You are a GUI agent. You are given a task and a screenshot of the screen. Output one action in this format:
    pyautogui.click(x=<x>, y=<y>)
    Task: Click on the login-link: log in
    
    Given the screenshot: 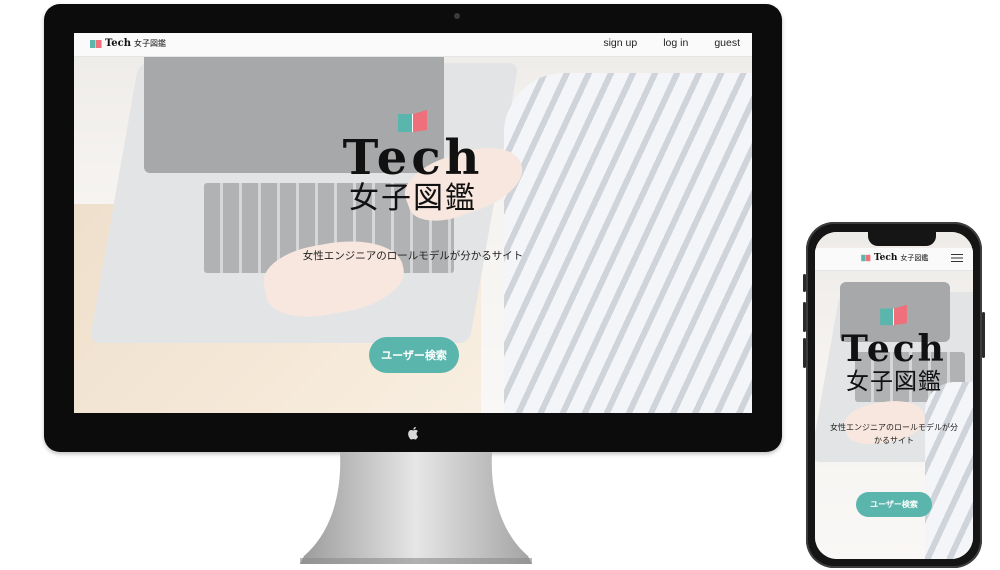 What is the action you would take?
    pyautogui.click(x=675, y=43)
    